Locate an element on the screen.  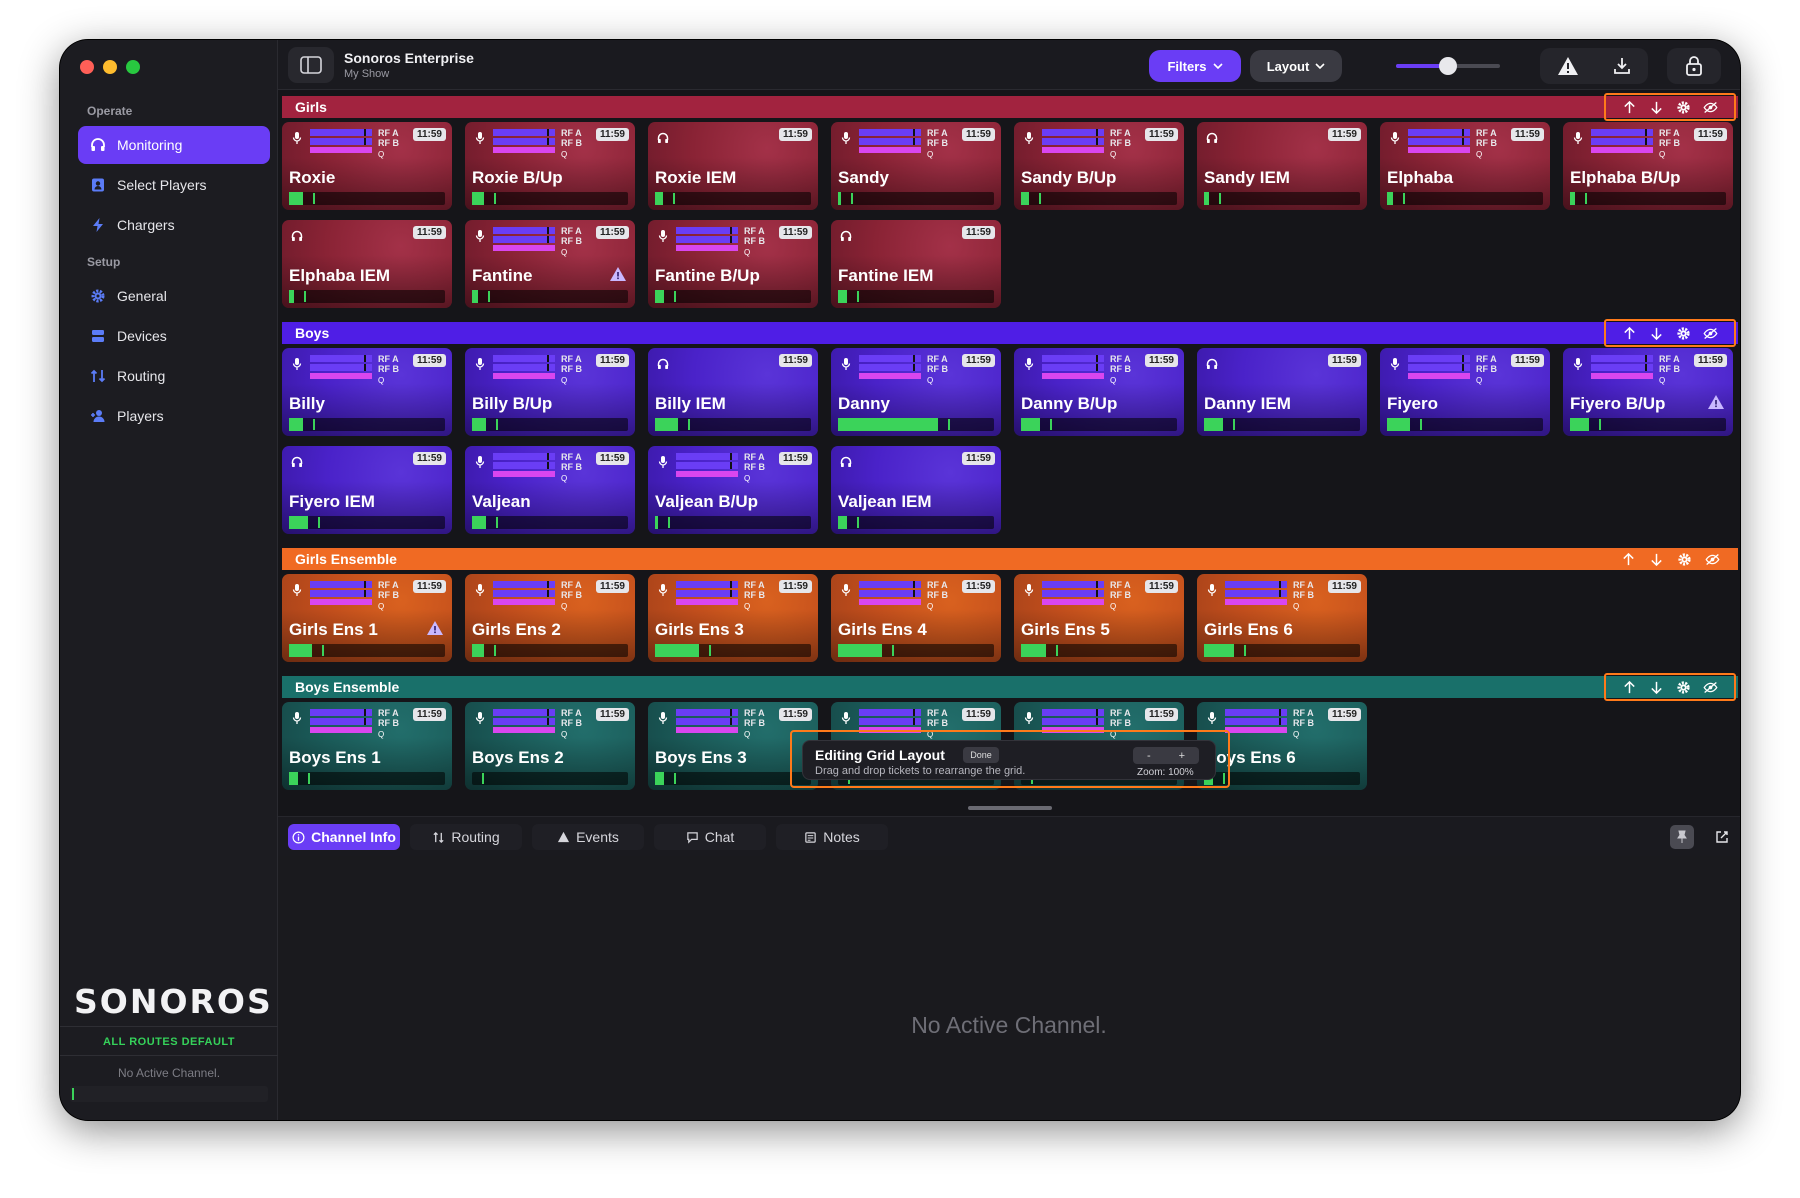
minimize-window-button is located at coordinates (110, 67).